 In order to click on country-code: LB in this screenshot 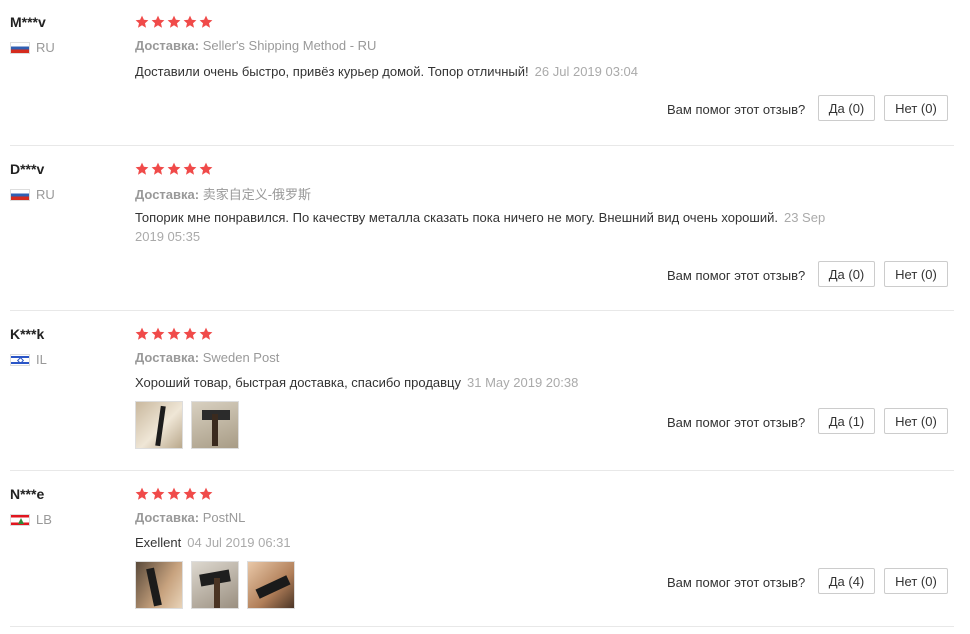, I will do `click(44, 519)`.